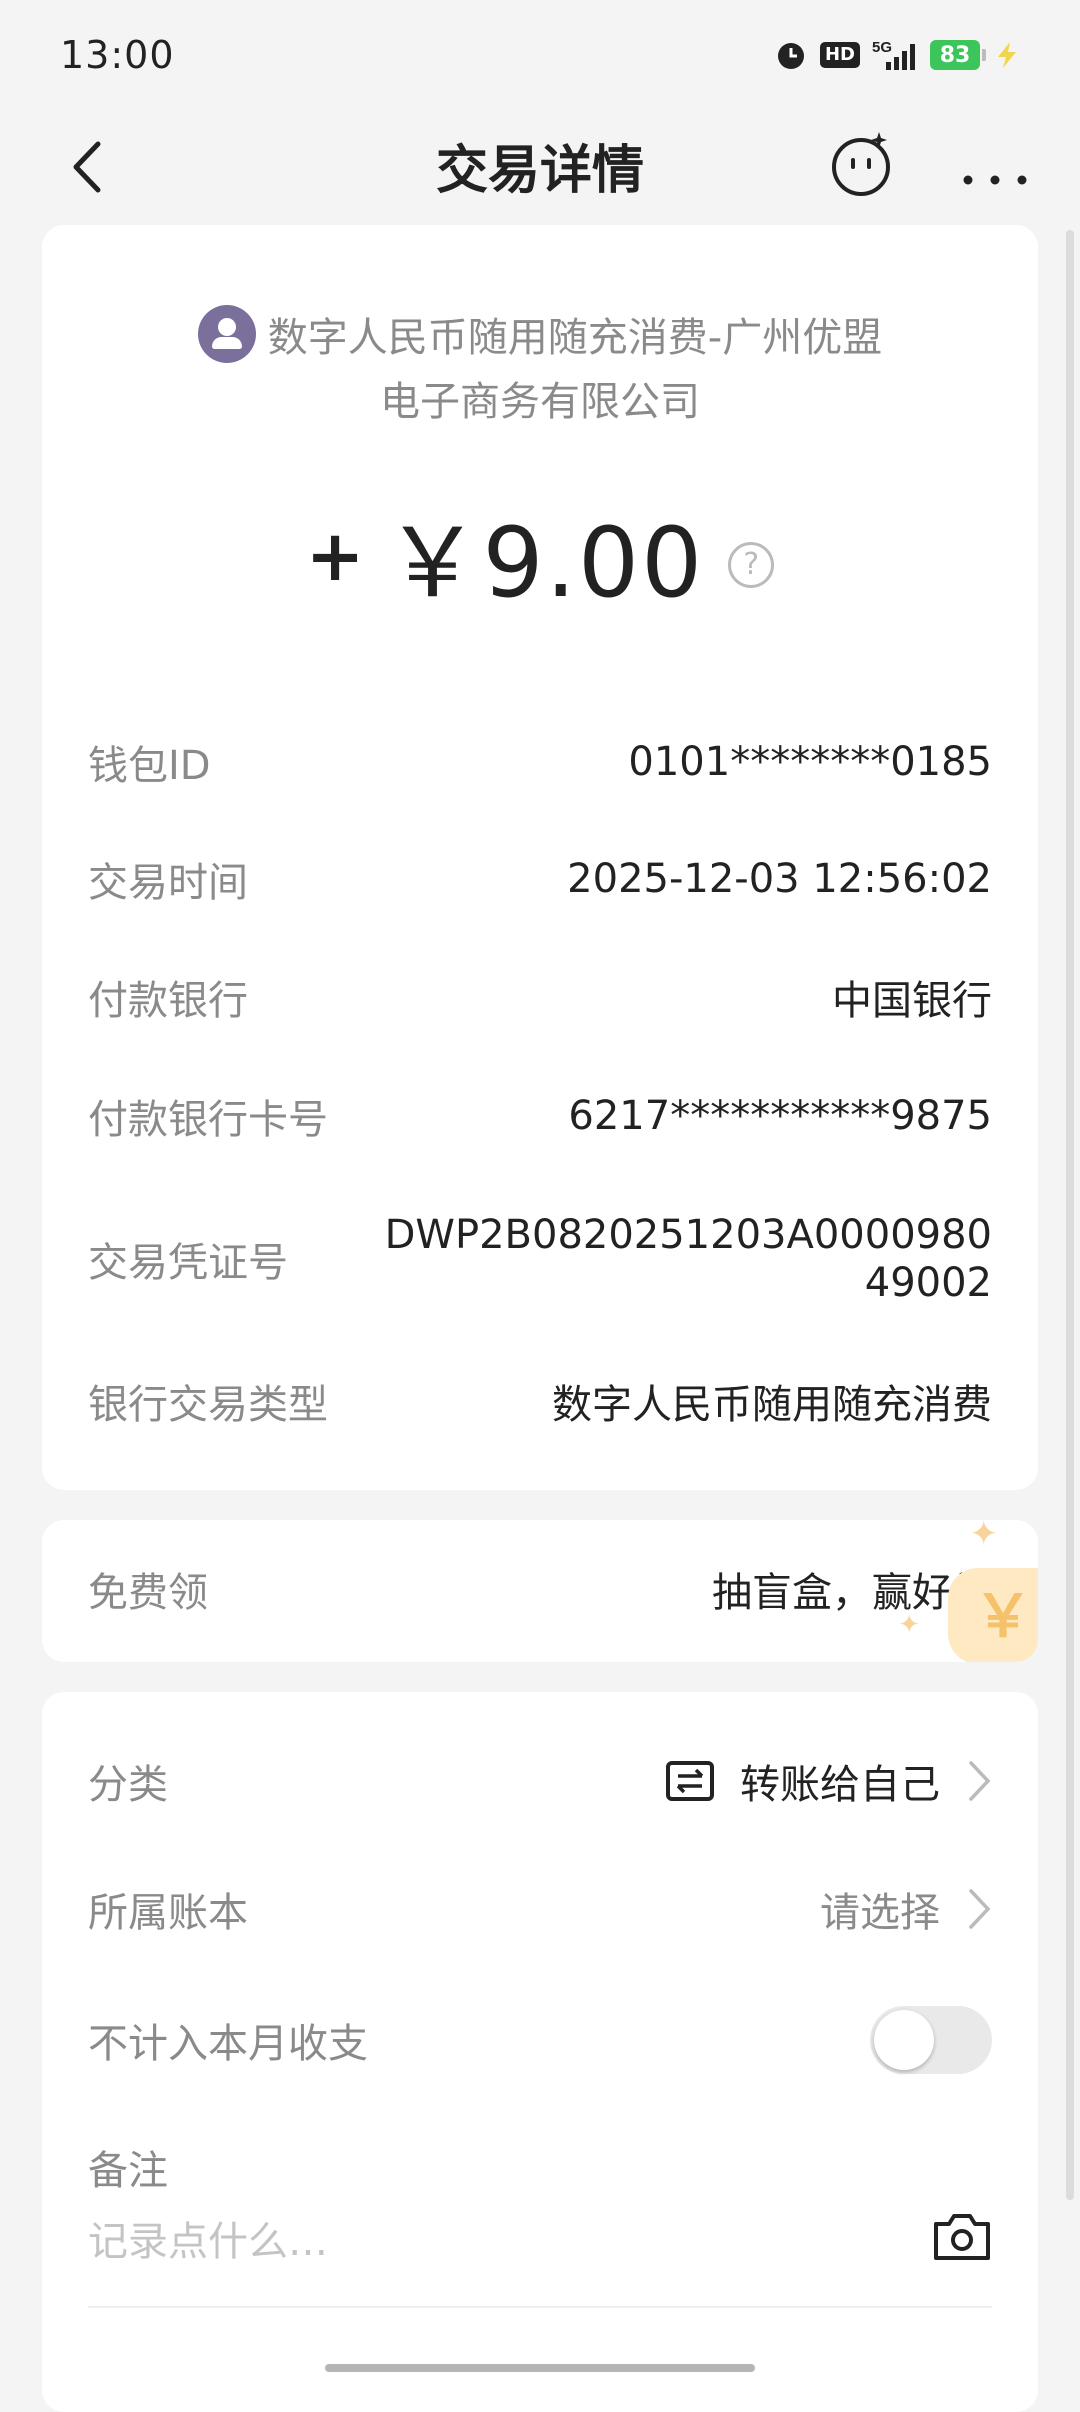 The image size is (1080, 2412). Describe the element at coordinates (880, 1913) in the screenshot. I see `ledger-value: 请选择` at that location.